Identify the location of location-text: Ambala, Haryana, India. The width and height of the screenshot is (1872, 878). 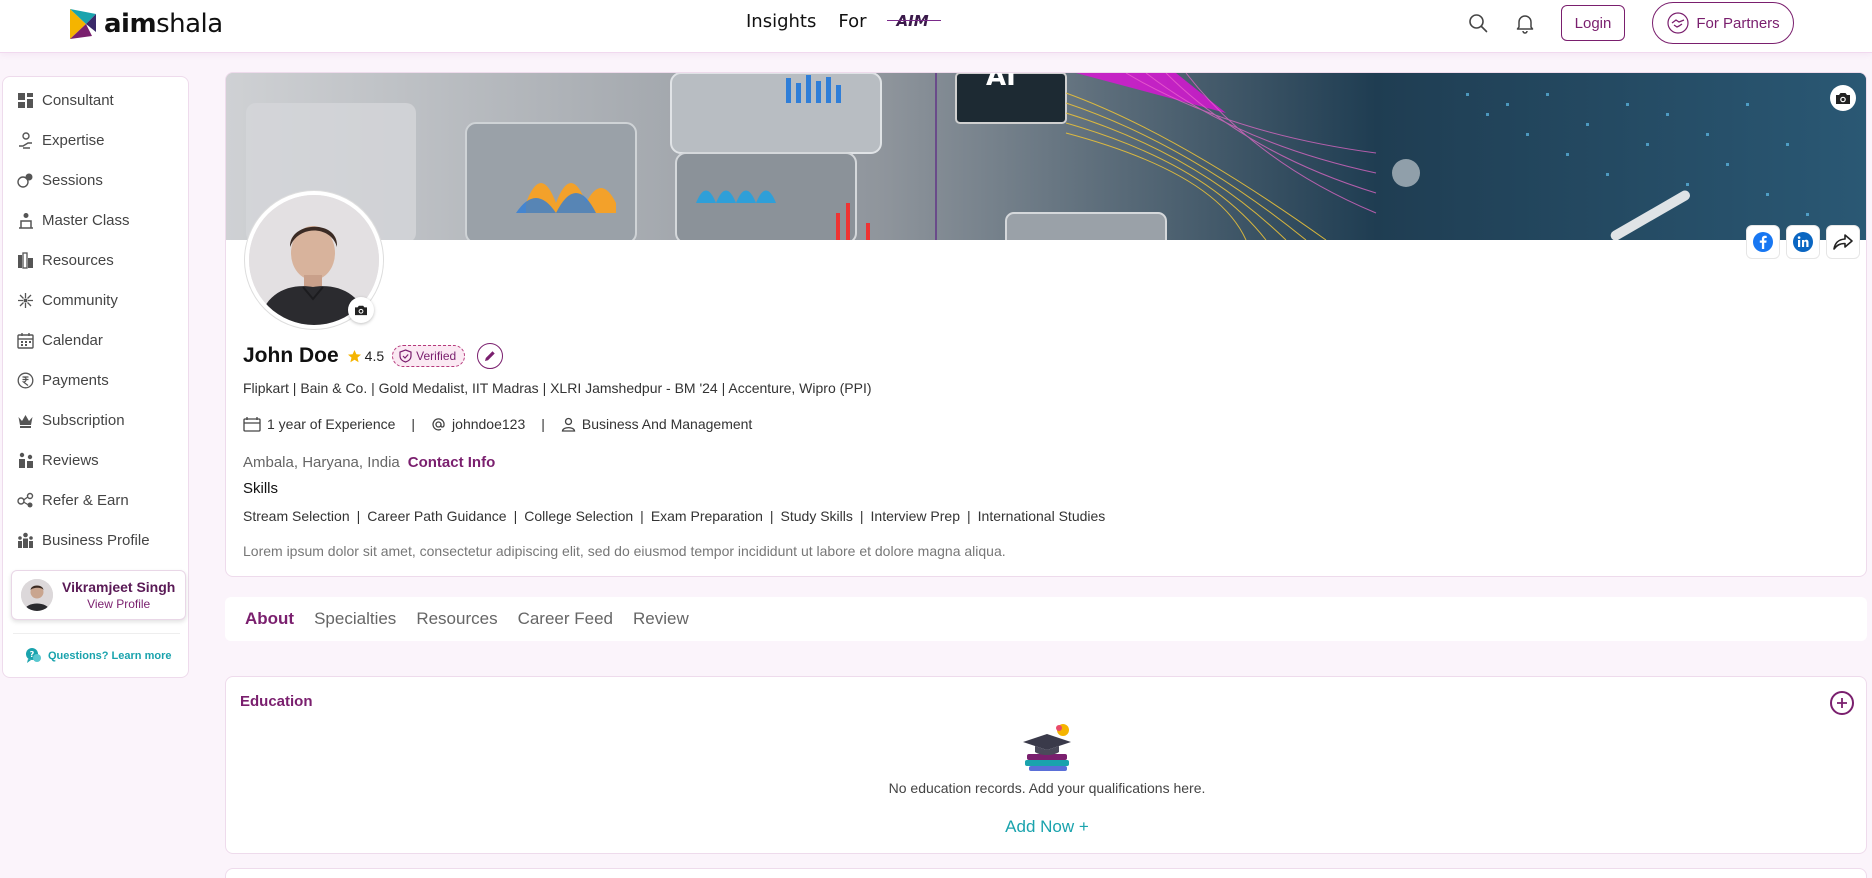
(321, 462).